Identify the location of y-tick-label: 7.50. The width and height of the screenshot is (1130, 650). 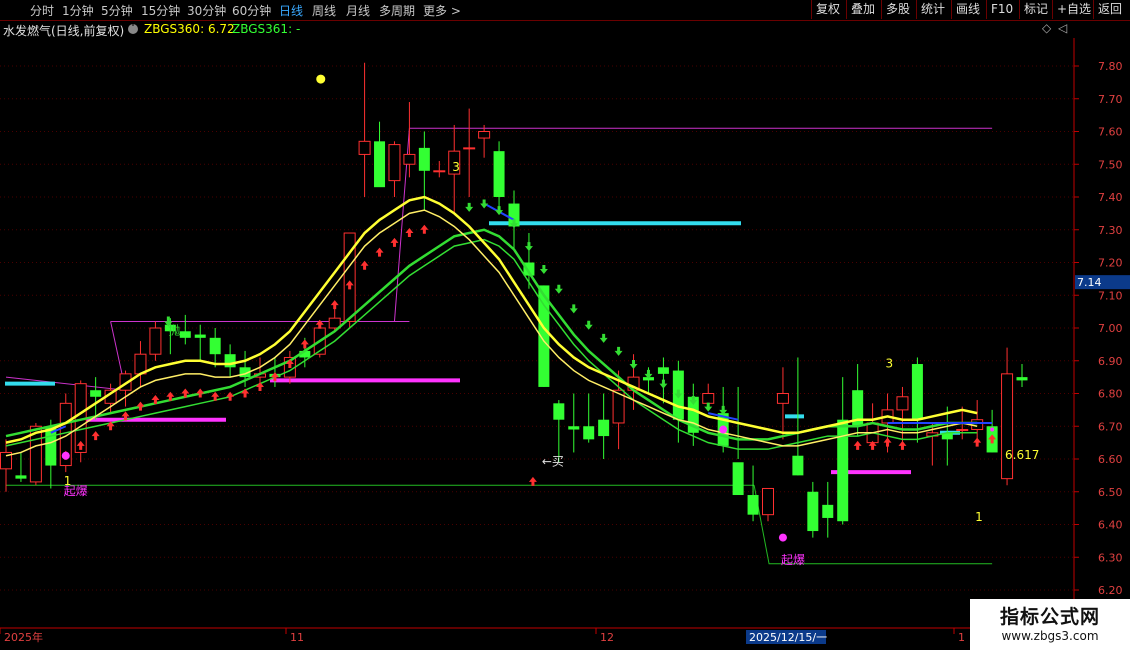
(1110, 164).